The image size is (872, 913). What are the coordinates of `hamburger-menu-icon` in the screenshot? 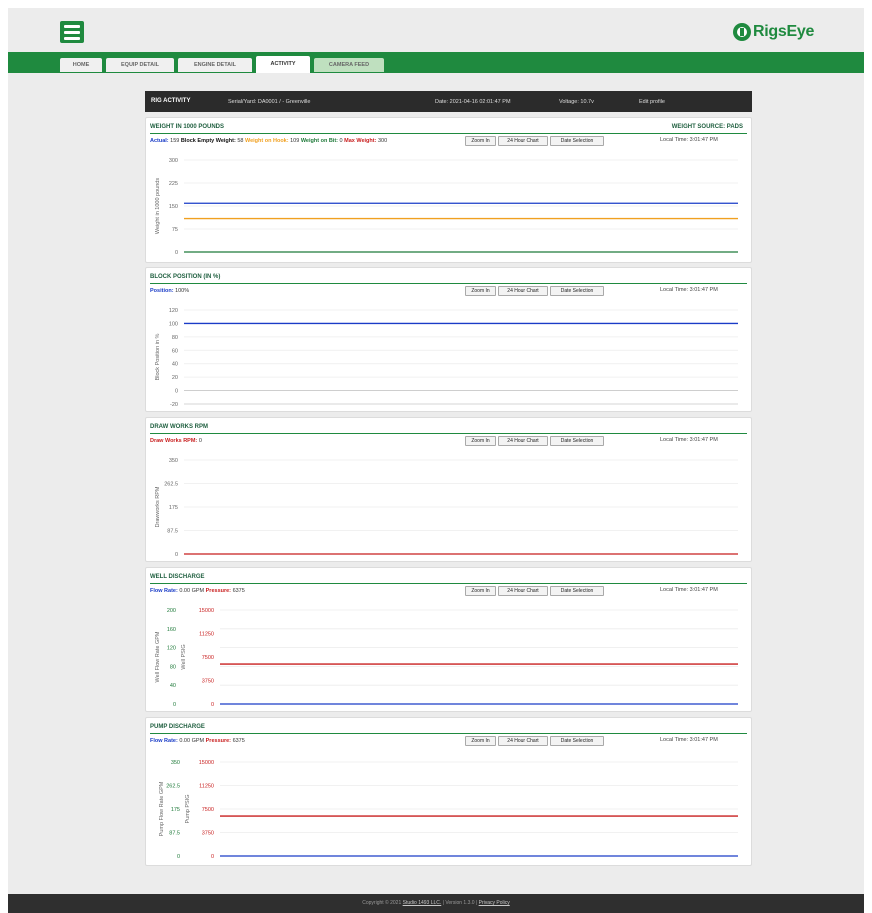 It's located at (72, 32).